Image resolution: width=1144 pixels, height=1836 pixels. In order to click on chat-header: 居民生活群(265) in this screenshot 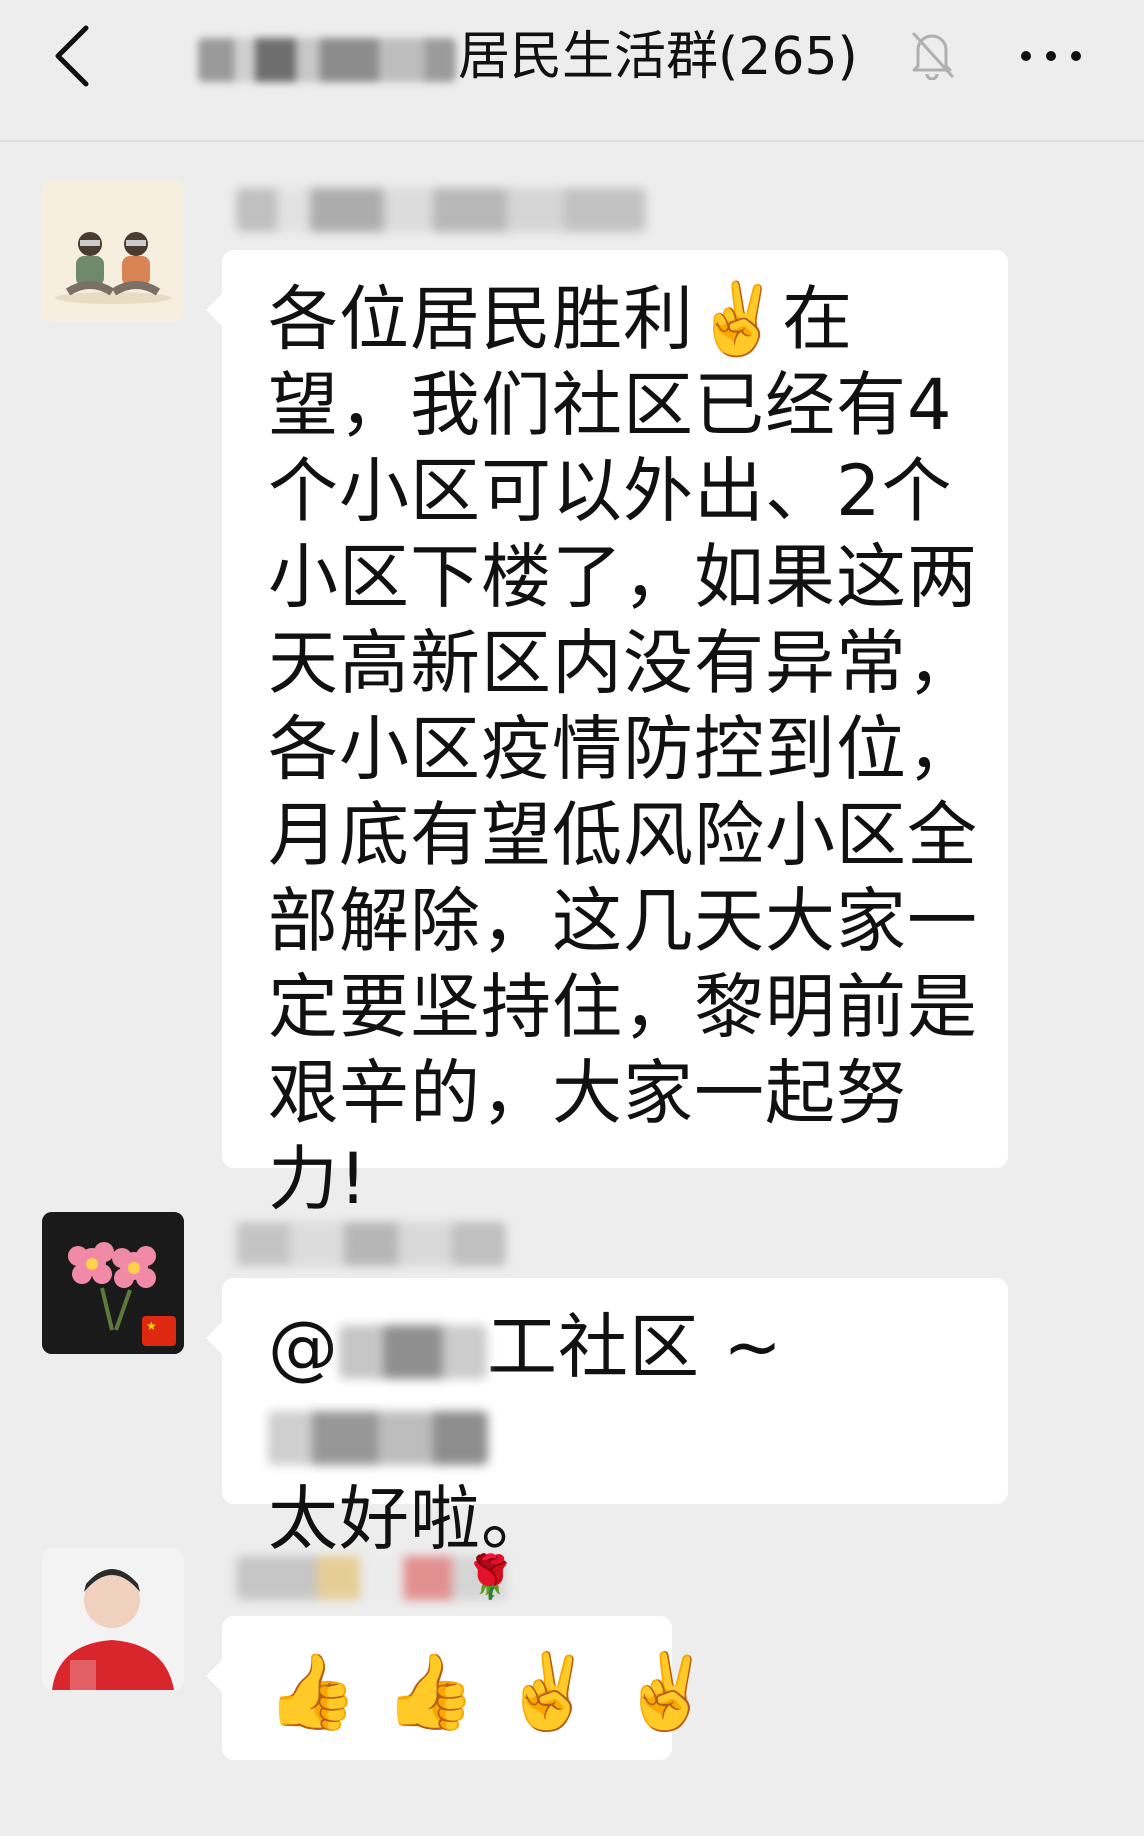, I will do `click(572, 71)`.